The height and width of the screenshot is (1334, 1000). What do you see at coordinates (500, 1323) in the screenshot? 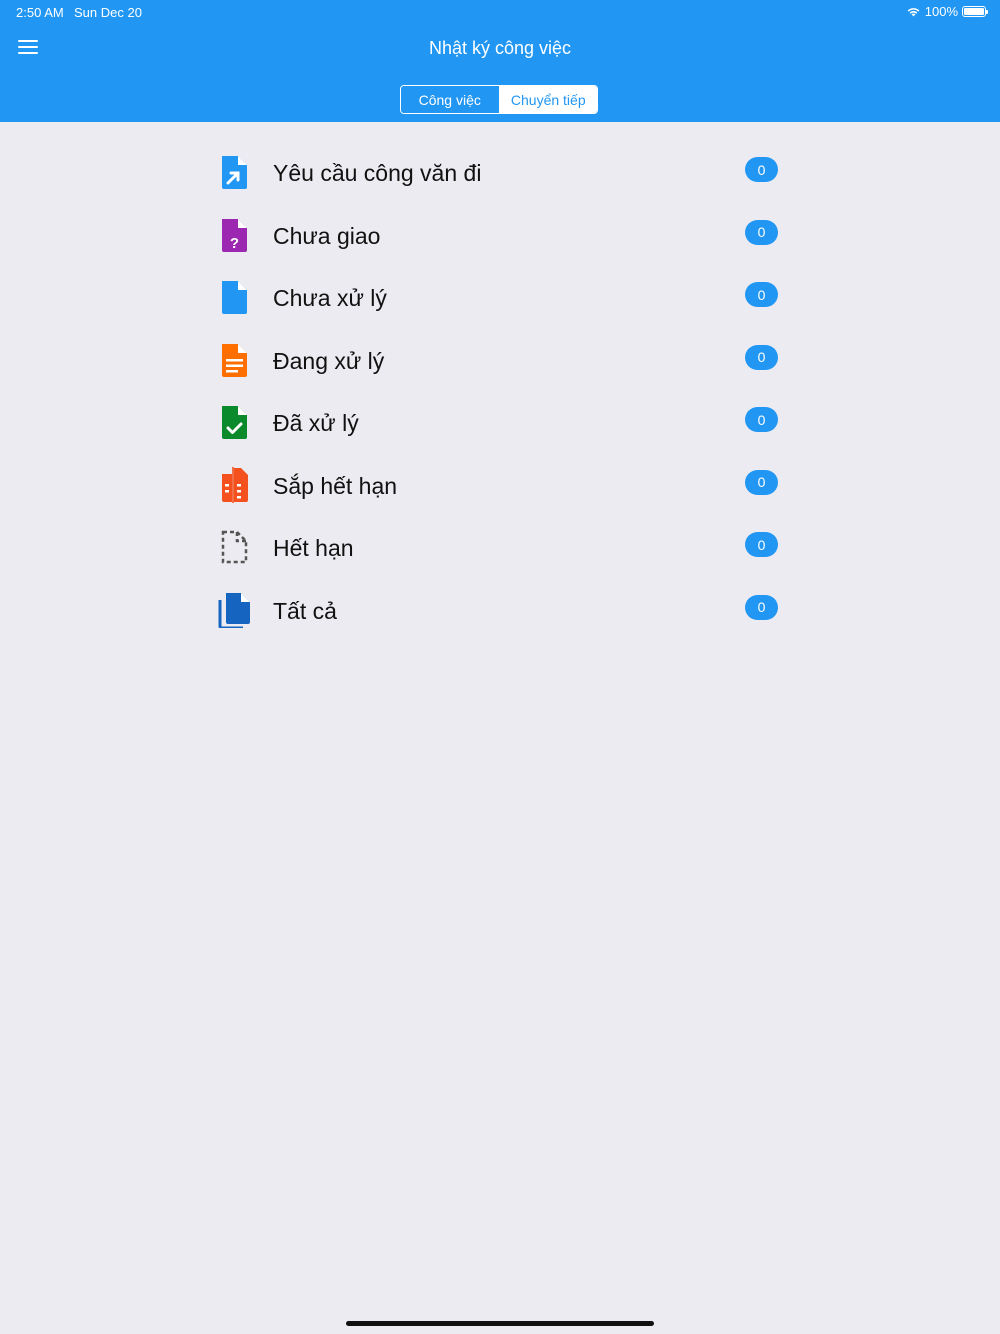
I see `home-indicator` at bounding box center [500, 1323].